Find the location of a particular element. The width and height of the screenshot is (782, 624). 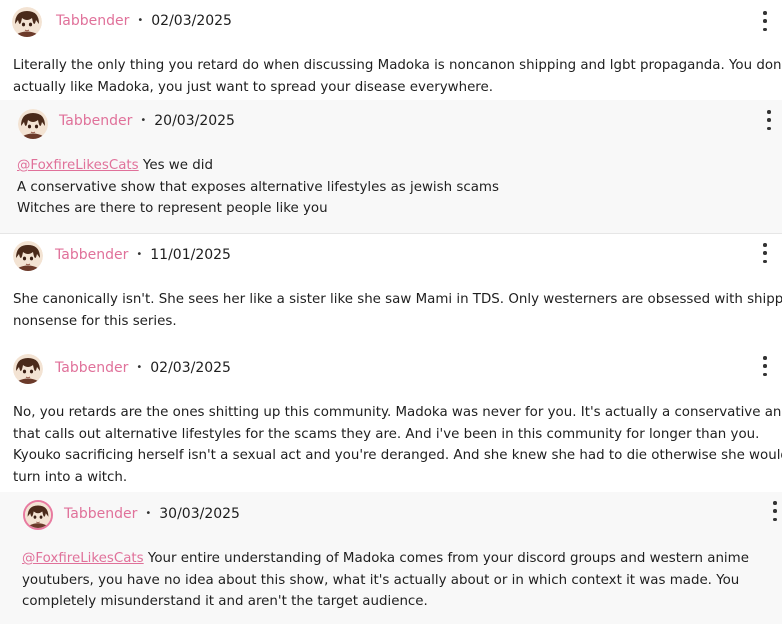

comment-text-line: @FoxfireLikesCats Yes we did is located at coordinates (258, 166).